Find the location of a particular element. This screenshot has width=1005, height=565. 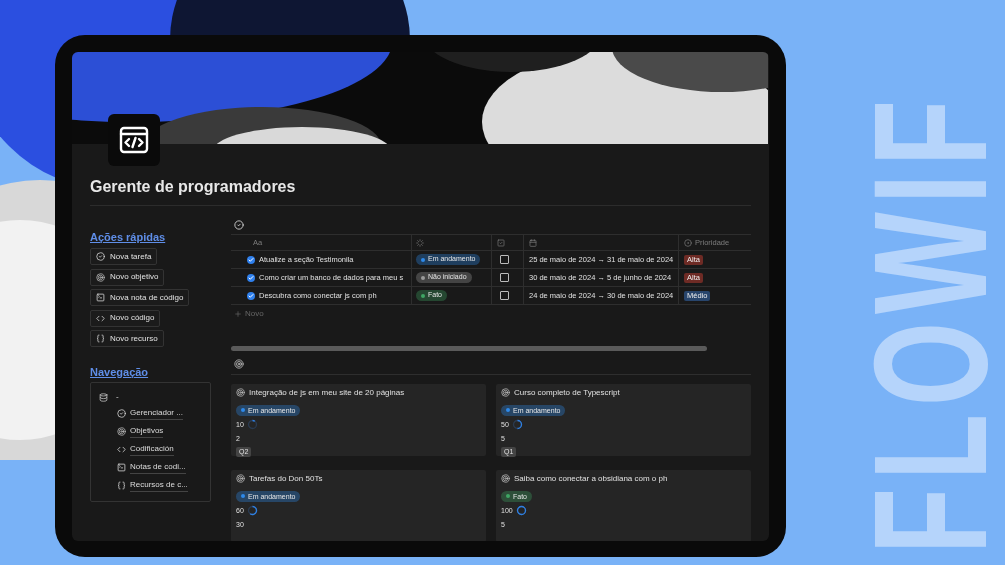

radio-icon is located at coordinates (688, 242).